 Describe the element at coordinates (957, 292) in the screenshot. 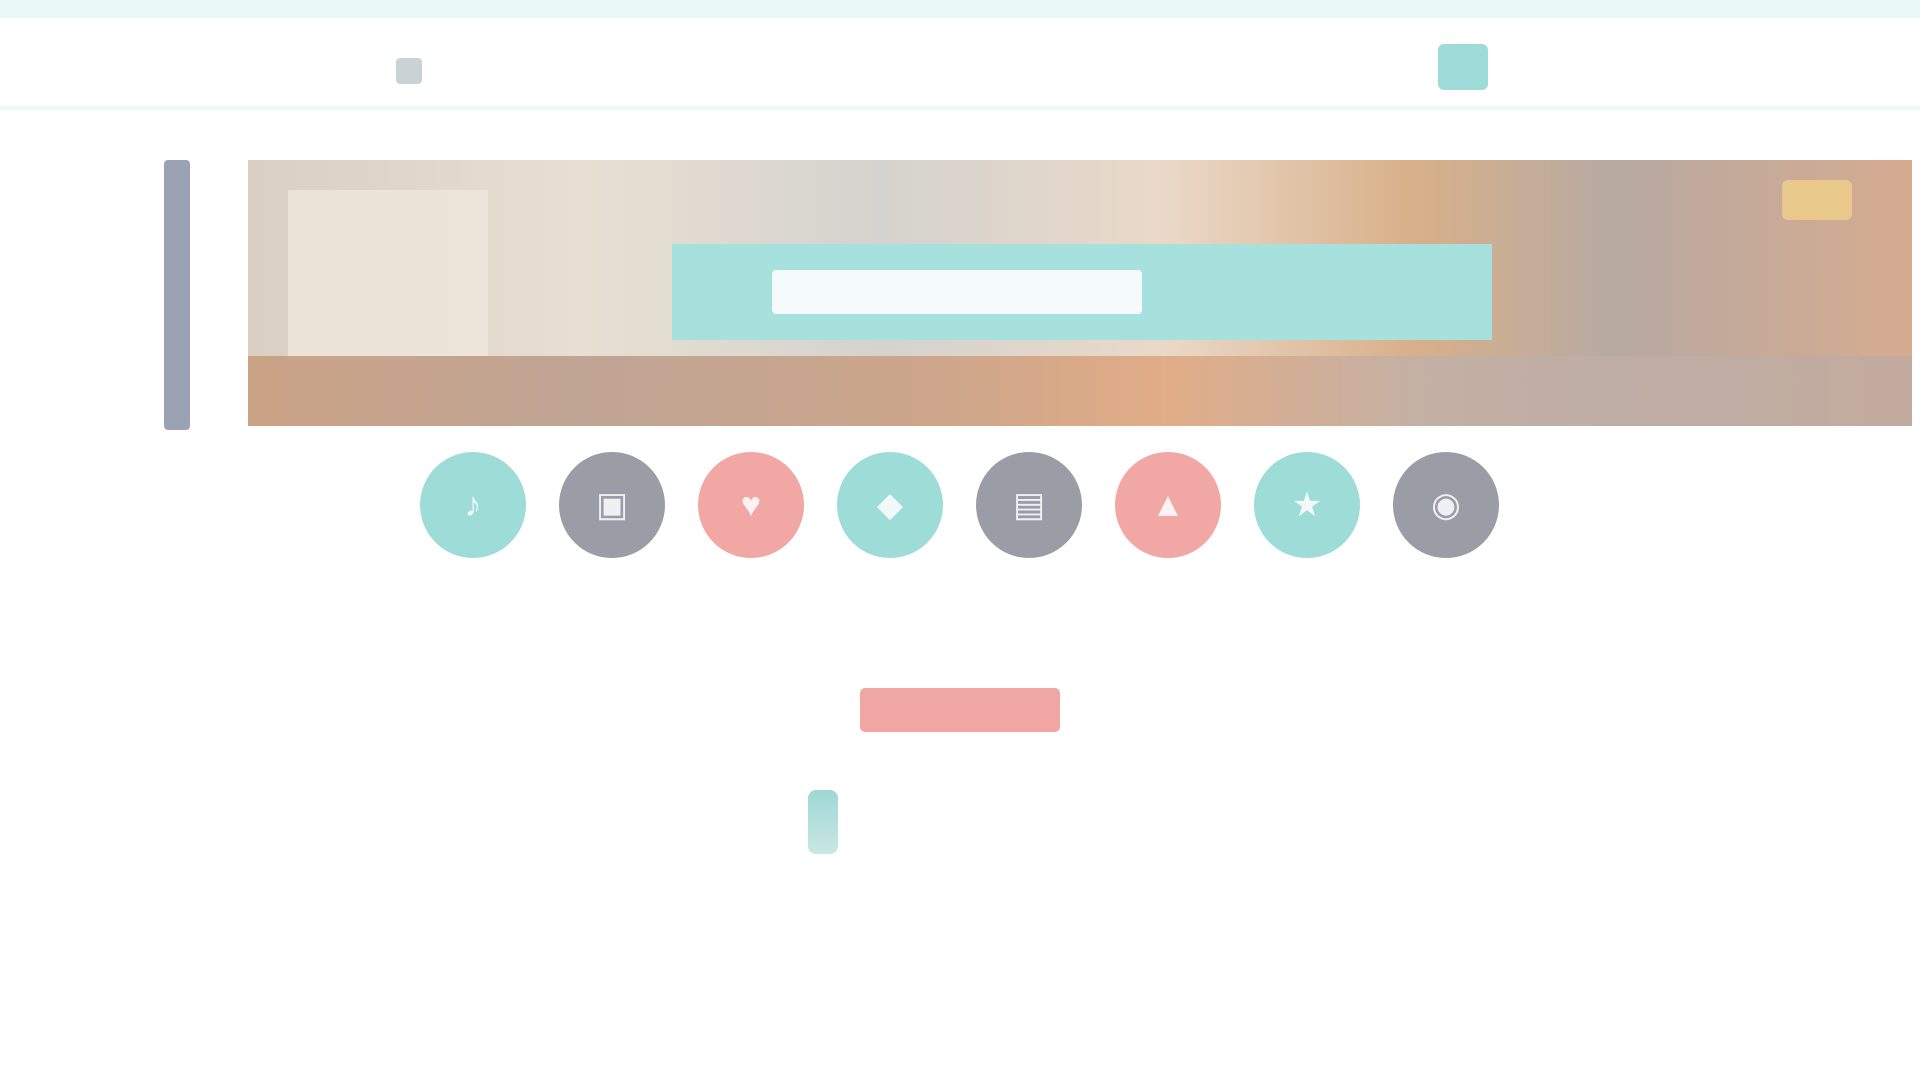

I see `search-input` at that location.